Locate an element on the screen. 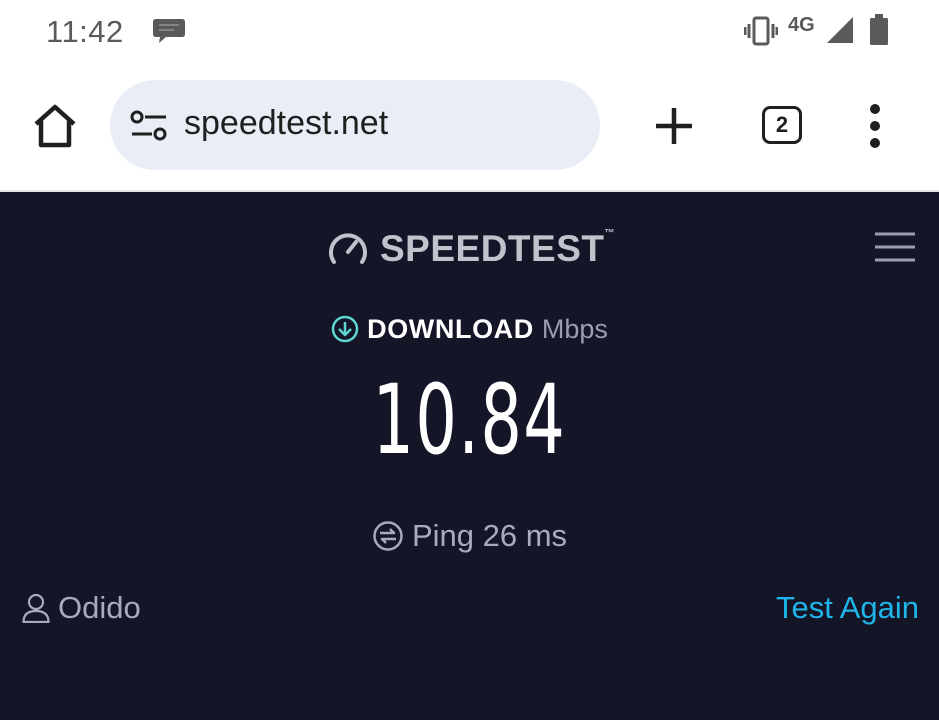 Image resolution: width=939 pixels, height=720 pixels. logo-text: SPEEDTEST™ is located at coordinates (497, 249).